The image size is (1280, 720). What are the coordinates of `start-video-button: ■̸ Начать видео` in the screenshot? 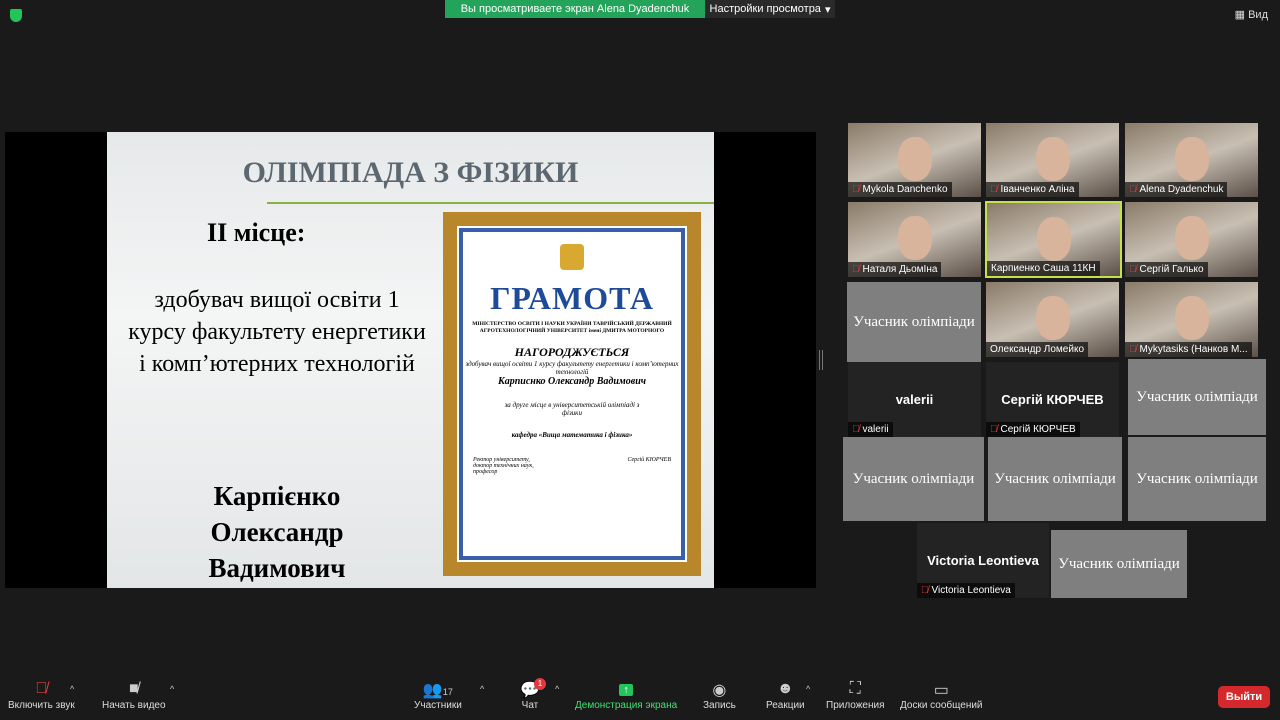 It's located at (134, 695).